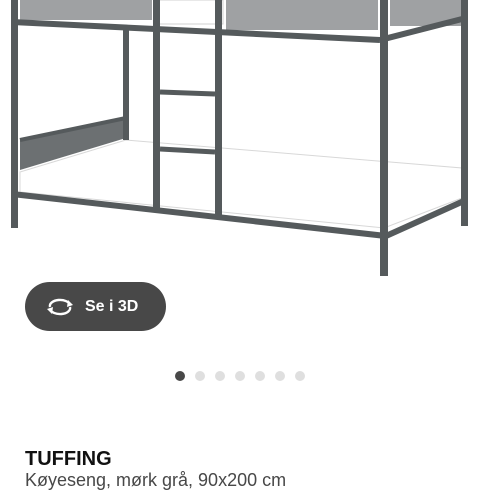  What do you see at coordinates (156, 480) in the screenshot?
I see `product-description: Køyeseng, mørk grå, 90x200 cm` at bounding box center [156, 480].